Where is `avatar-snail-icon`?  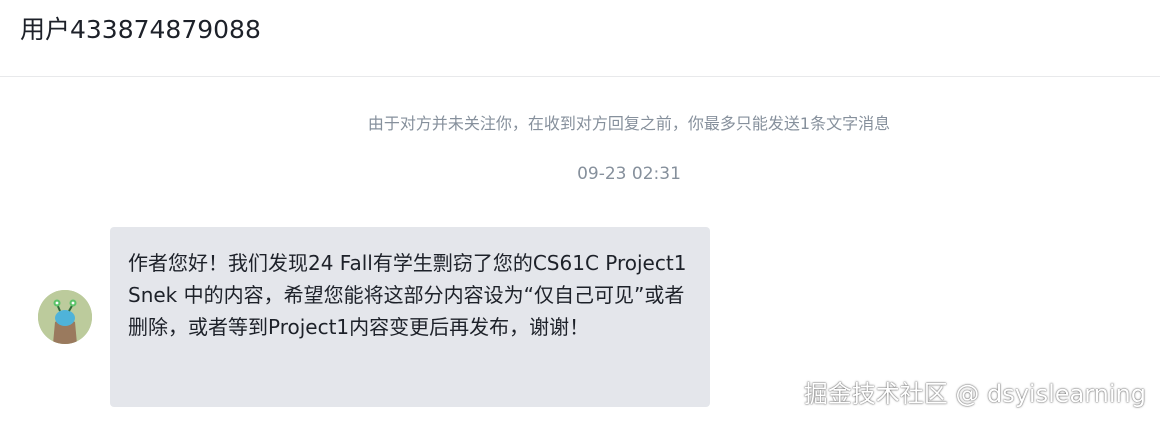 avatar-snail-icon is located at coordinates (65, 317).